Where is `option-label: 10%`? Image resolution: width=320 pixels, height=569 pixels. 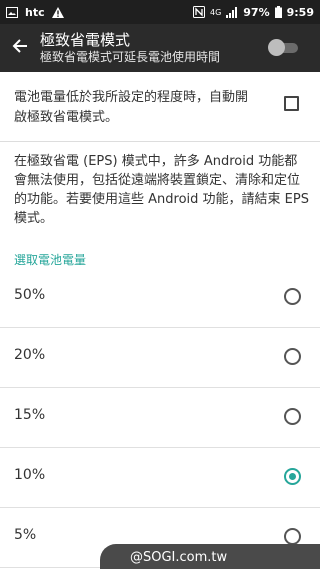 option-label: 10% is located at coordinates (30, 475).